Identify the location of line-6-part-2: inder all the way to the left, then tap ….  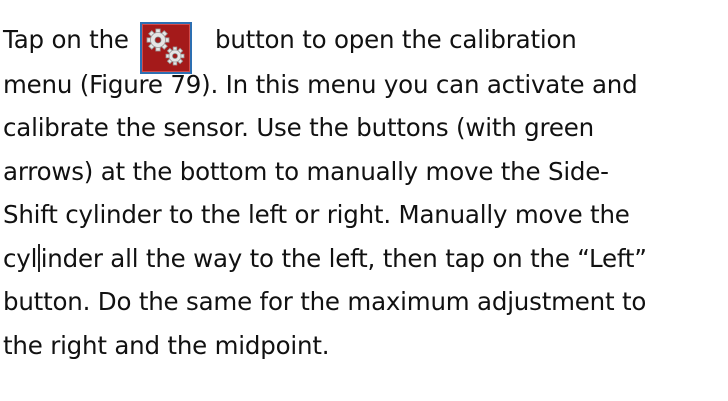
(343, 258).